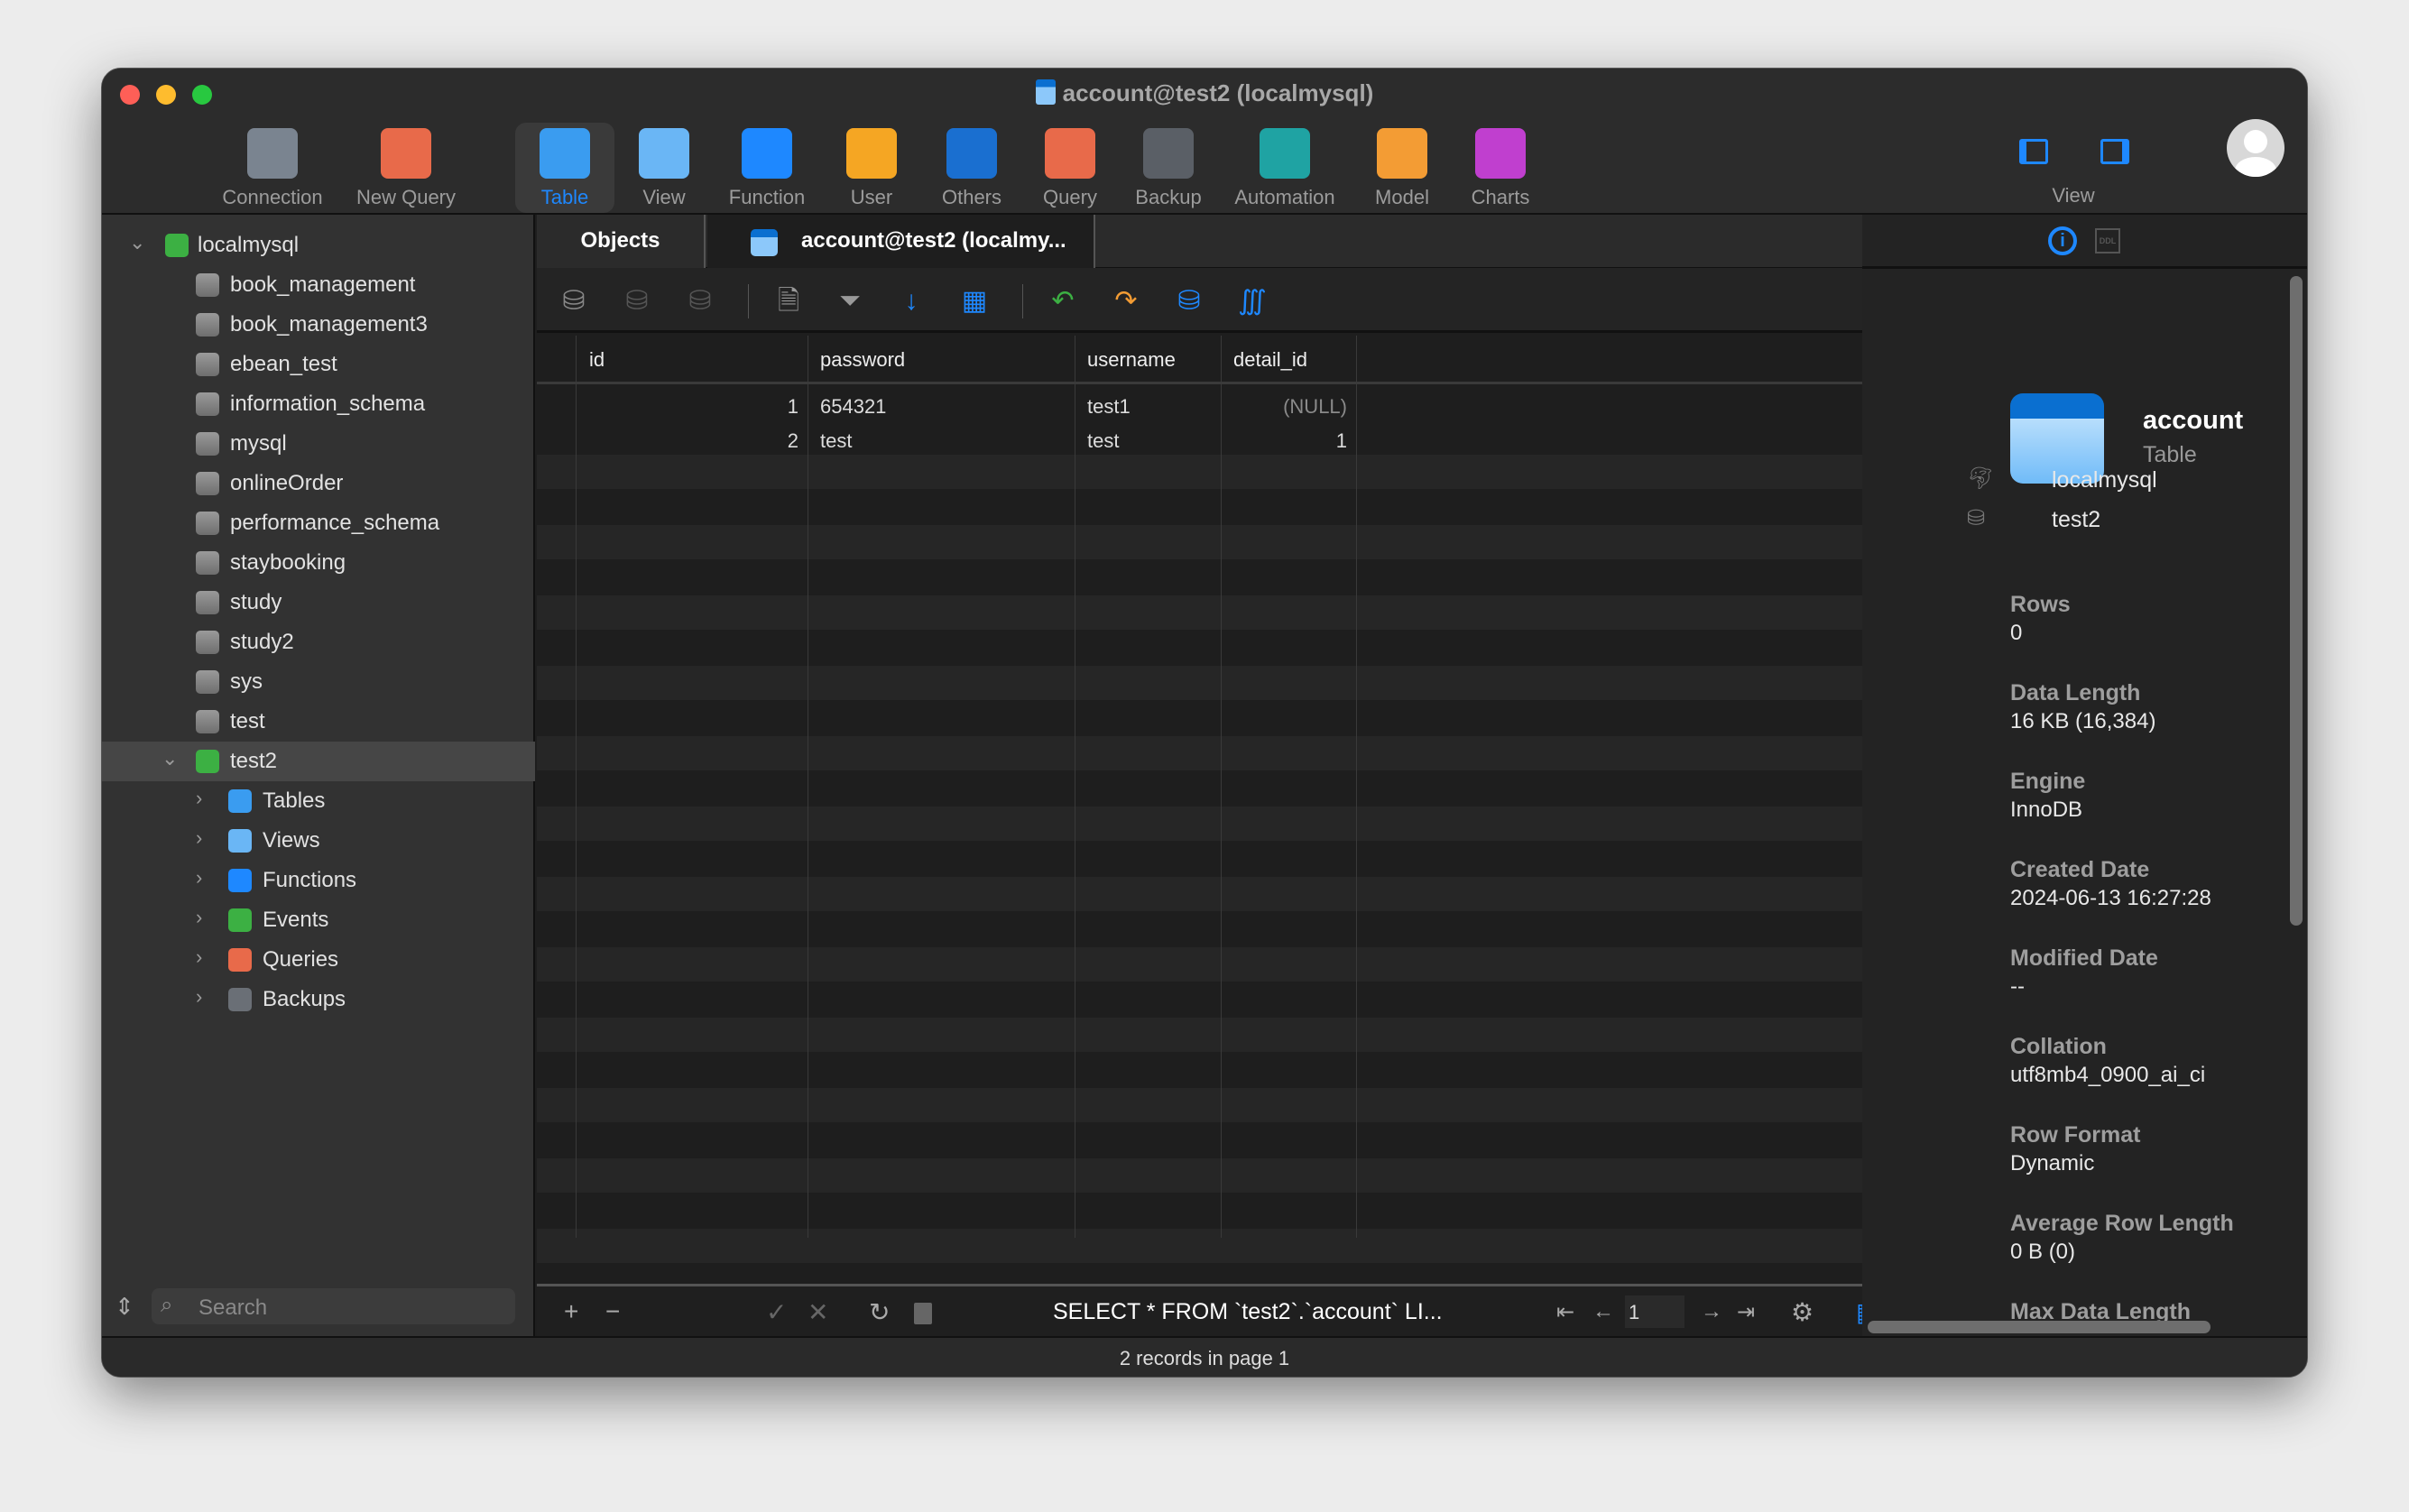 The image size is (2409, 1512). Describe the element at coordinates (258, 443) in the screenshot. I see `database-label: mysql` at that location.